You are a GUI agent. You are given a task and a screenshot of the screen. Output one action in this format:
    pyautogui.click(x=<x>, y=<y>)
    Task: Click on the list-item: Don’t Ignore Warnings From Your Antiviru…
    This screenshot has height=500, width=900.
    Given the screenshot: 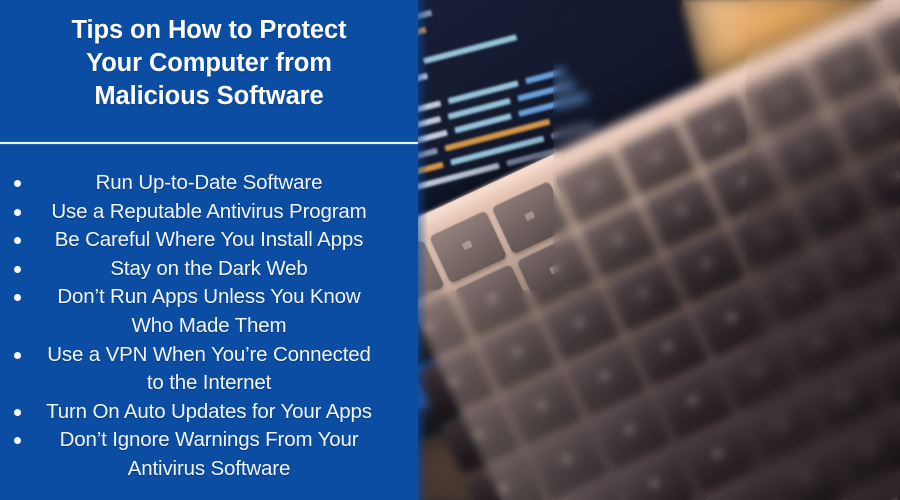 What is the action you would take?
    pyautogui.click(x=202, y=454)
    